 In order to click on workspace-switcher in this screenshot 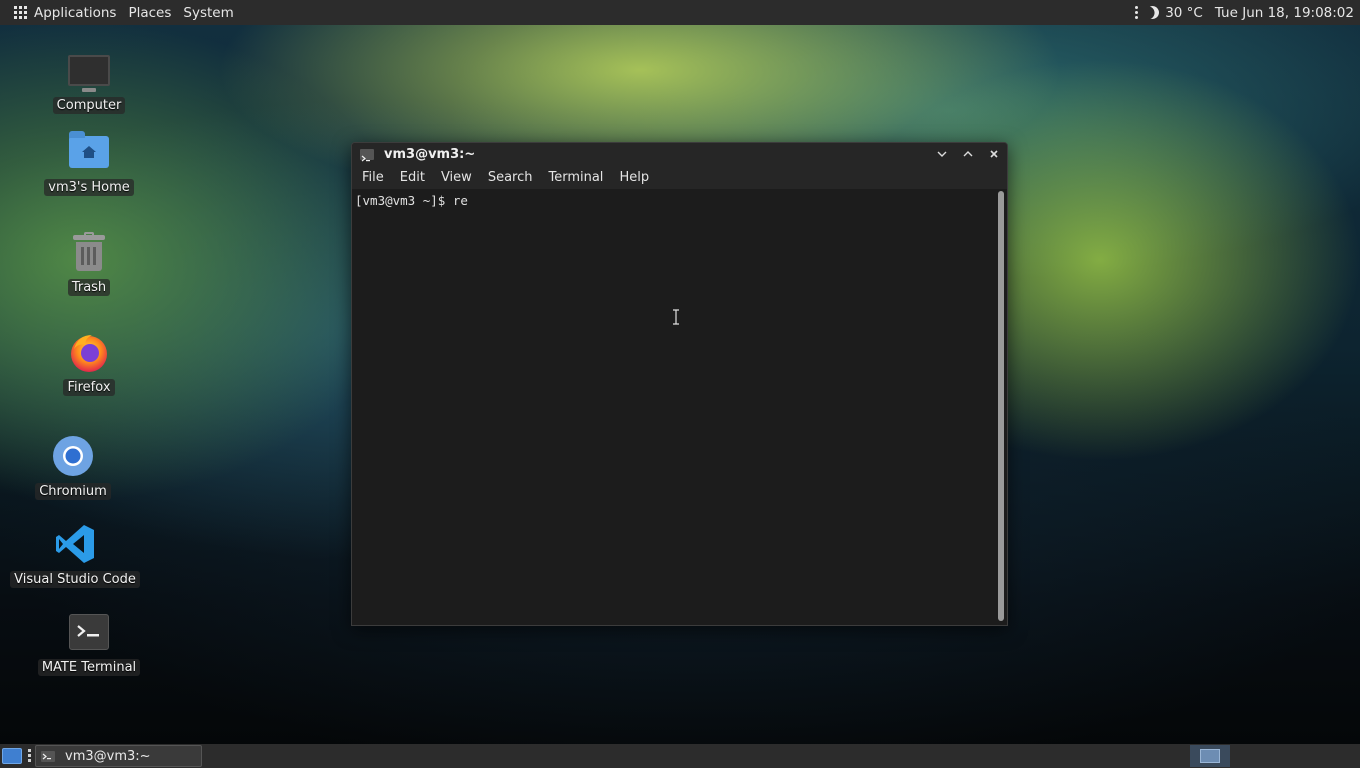, I will do `click(1210, 756)`.